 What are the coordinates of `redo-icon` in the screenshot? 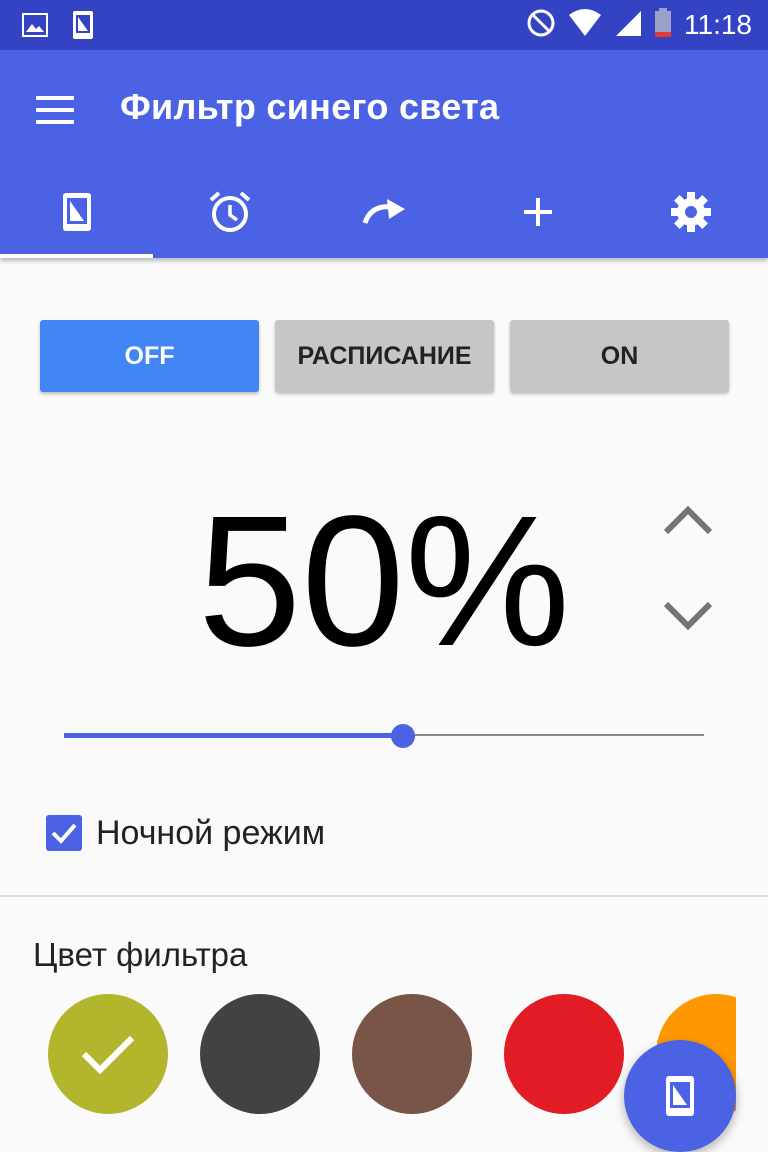 It's located at (384, 214).